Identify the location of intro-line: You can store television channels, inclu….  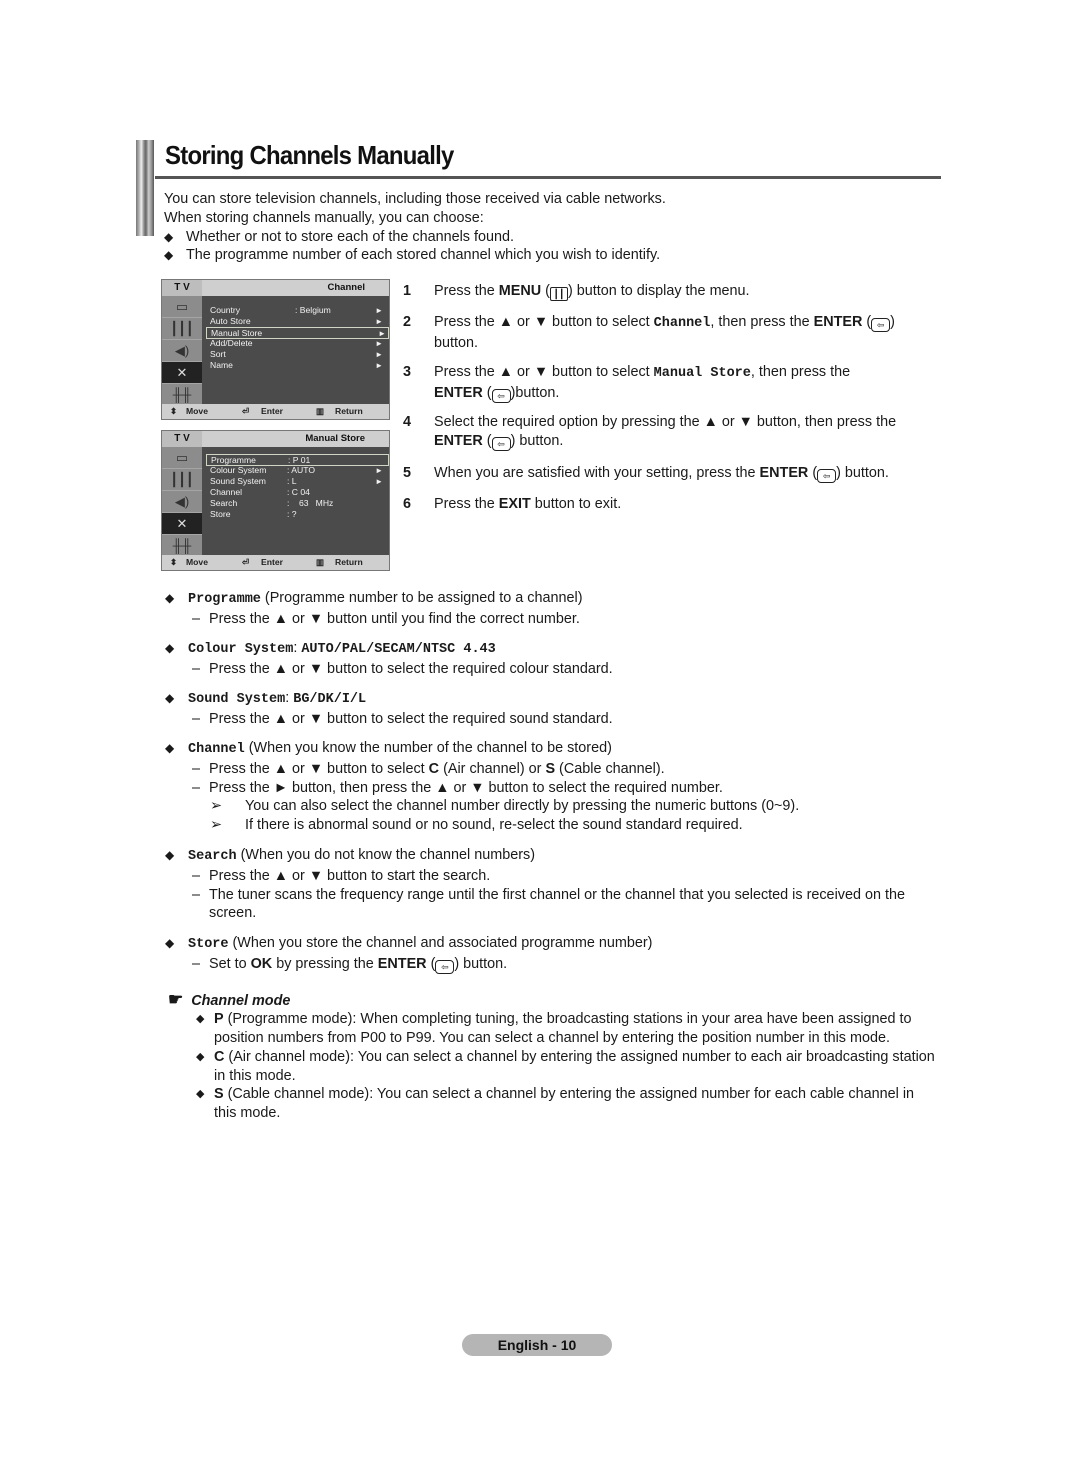
(415, 199).